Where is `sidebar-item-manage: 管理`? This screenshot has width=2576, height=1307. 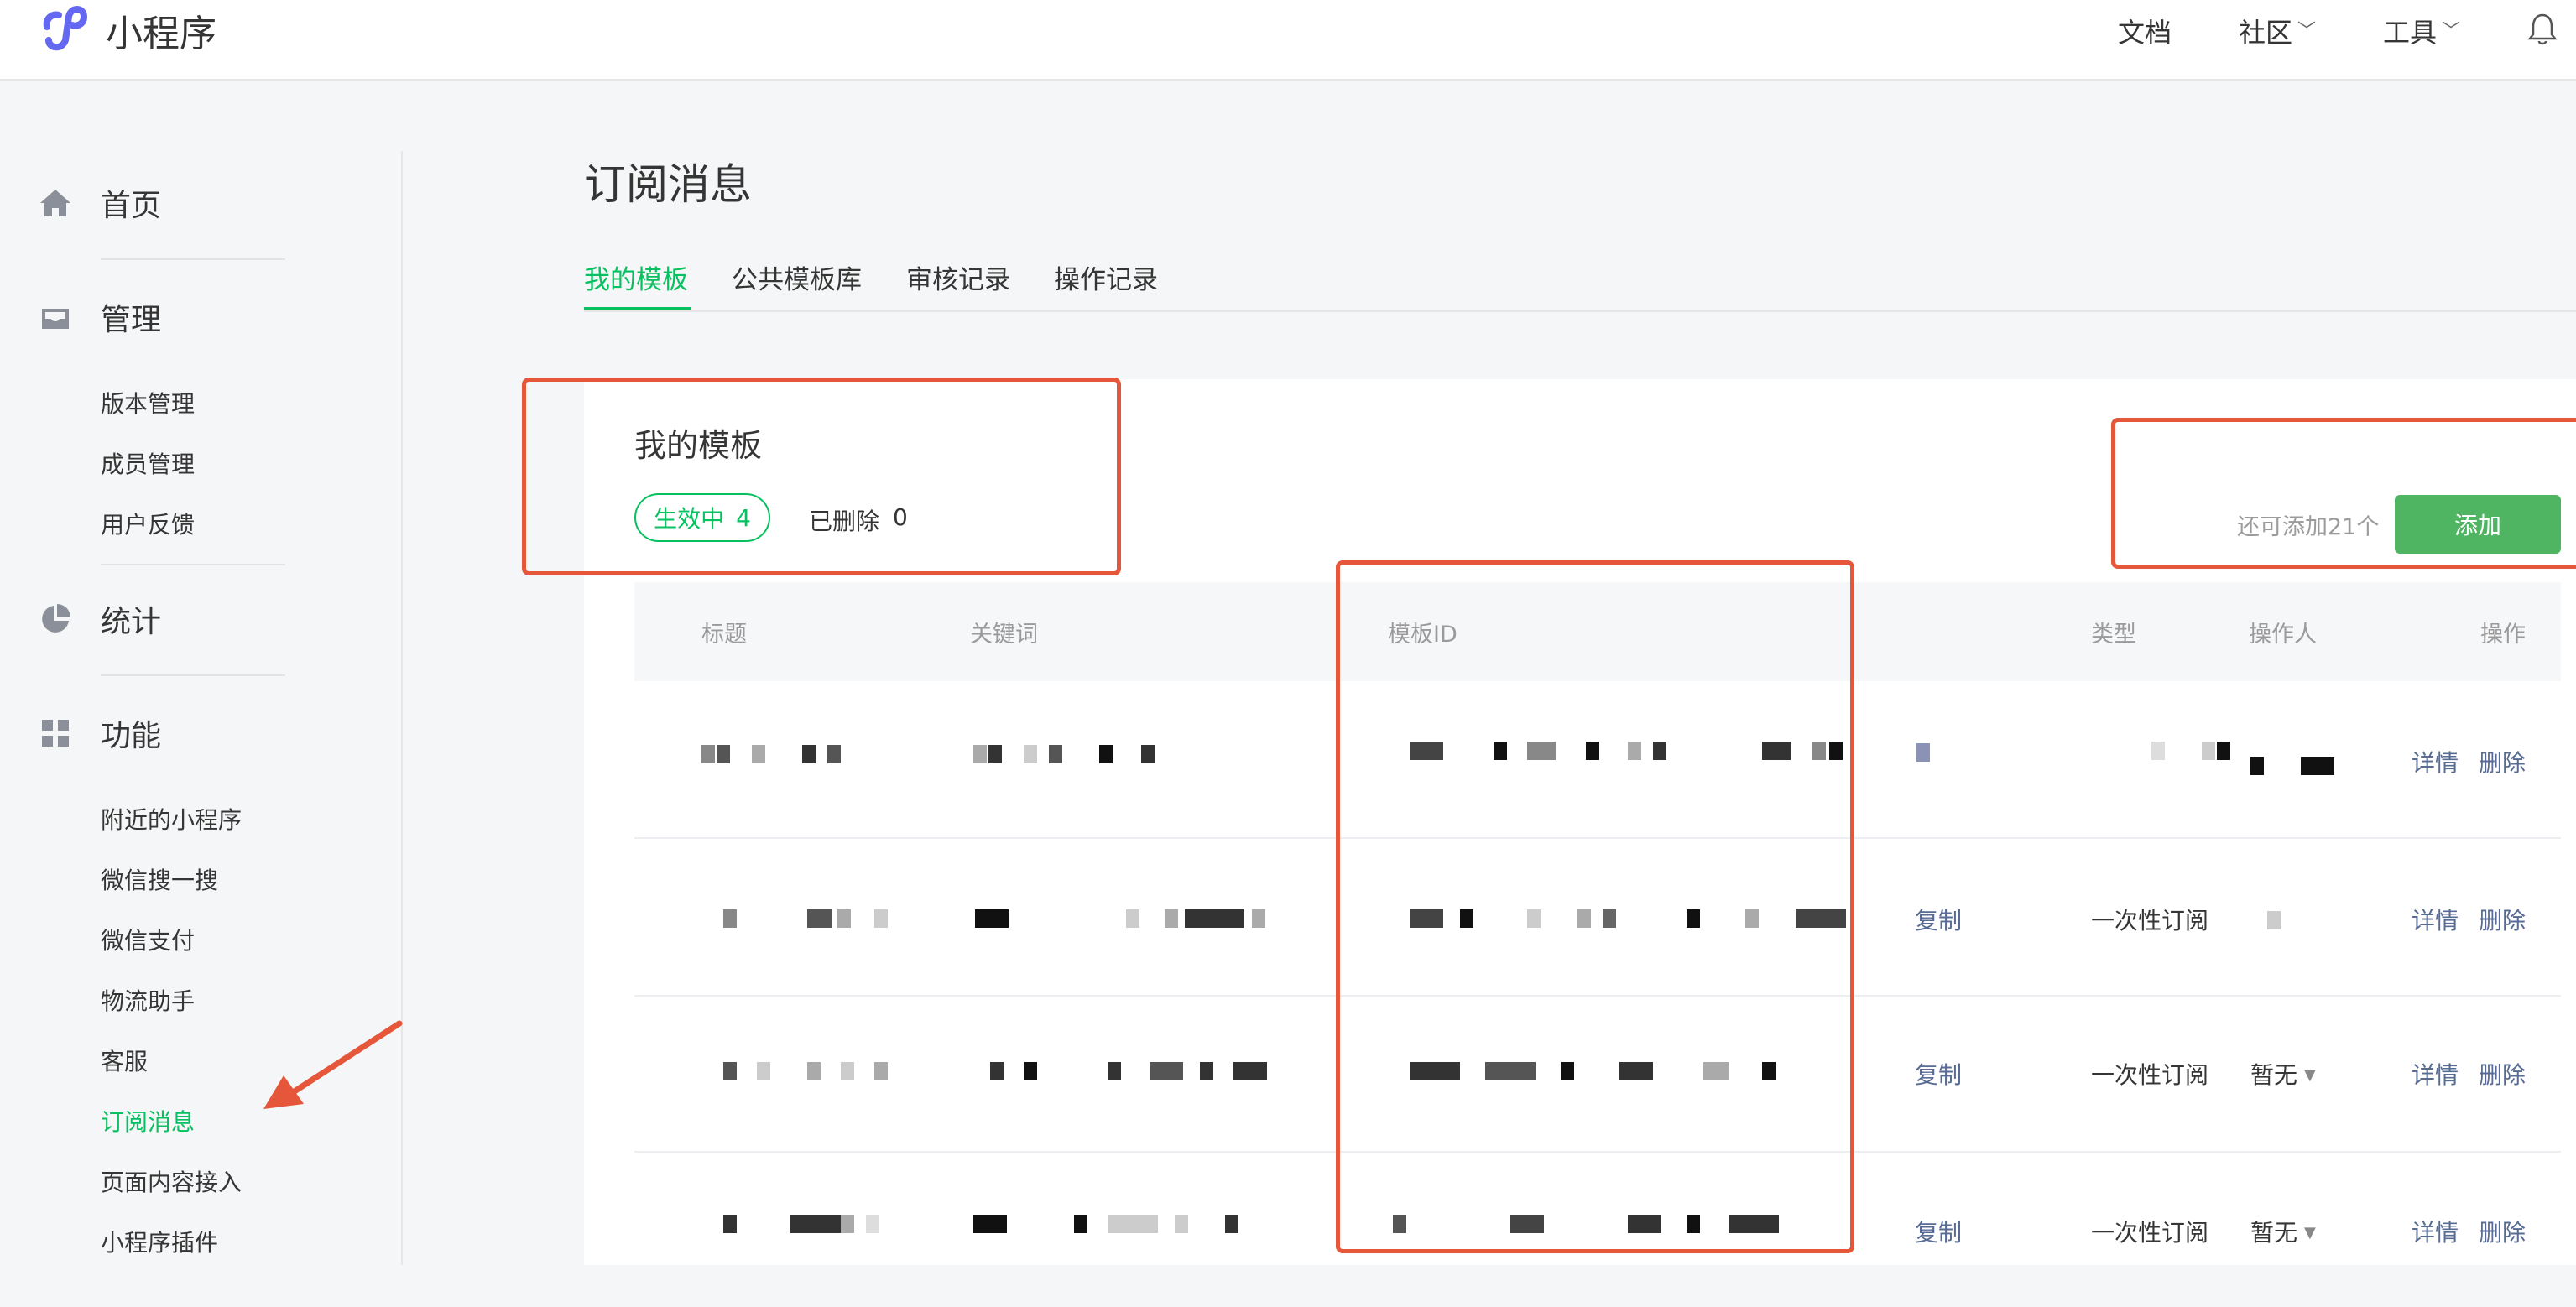 sidebar-item-manage: 管理 is located at coordinates (99, 318).